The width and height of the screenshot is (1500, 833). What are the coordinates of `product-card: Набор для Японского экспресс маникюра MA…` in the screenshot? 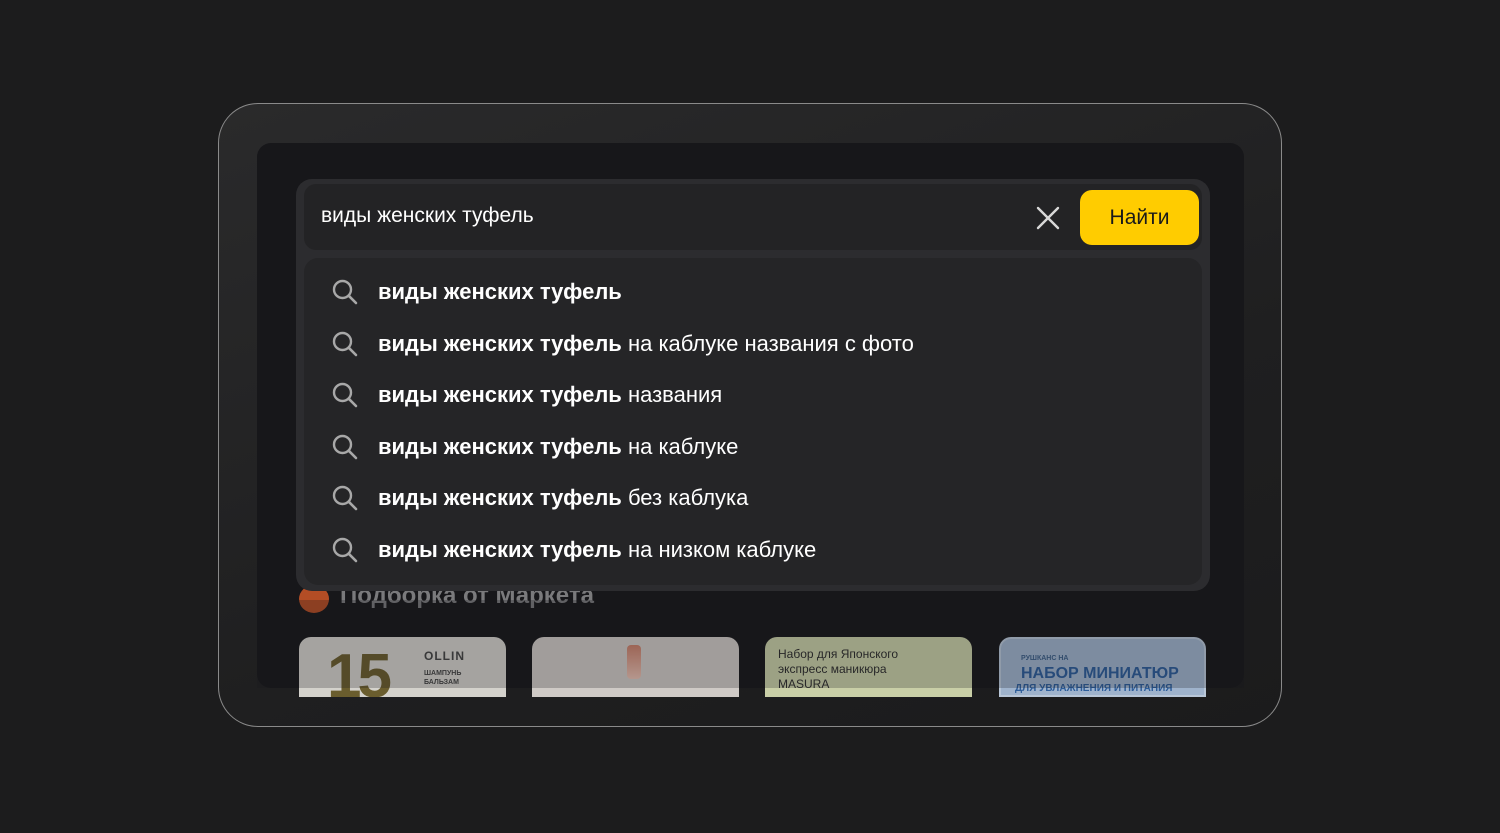 It's located at (868, 667).